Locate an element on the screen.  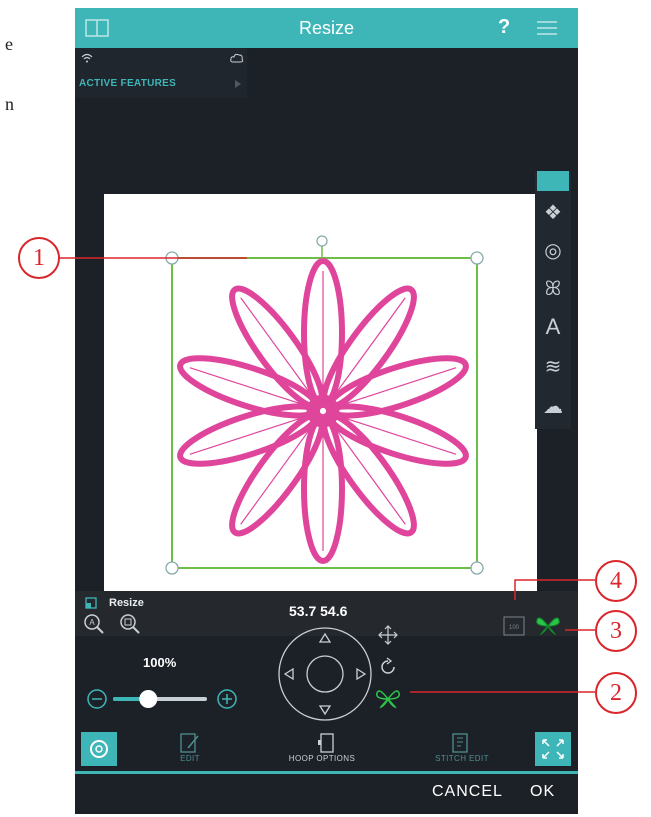
callout-1: 1 is located at coordinates (39, 258).